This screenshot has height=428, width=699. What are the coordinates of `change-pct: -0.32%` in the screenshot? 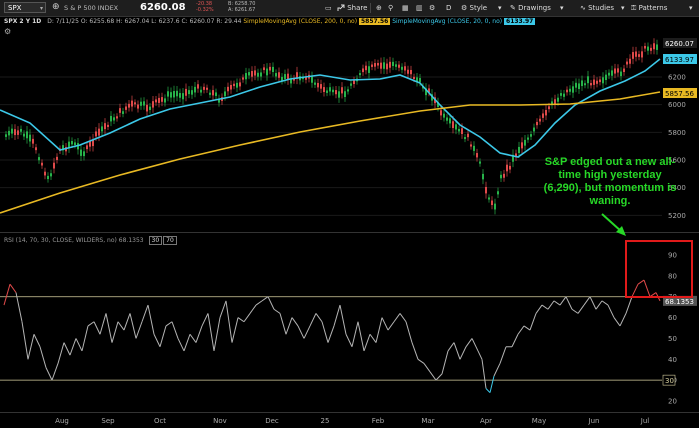 It's located at (205, 10).